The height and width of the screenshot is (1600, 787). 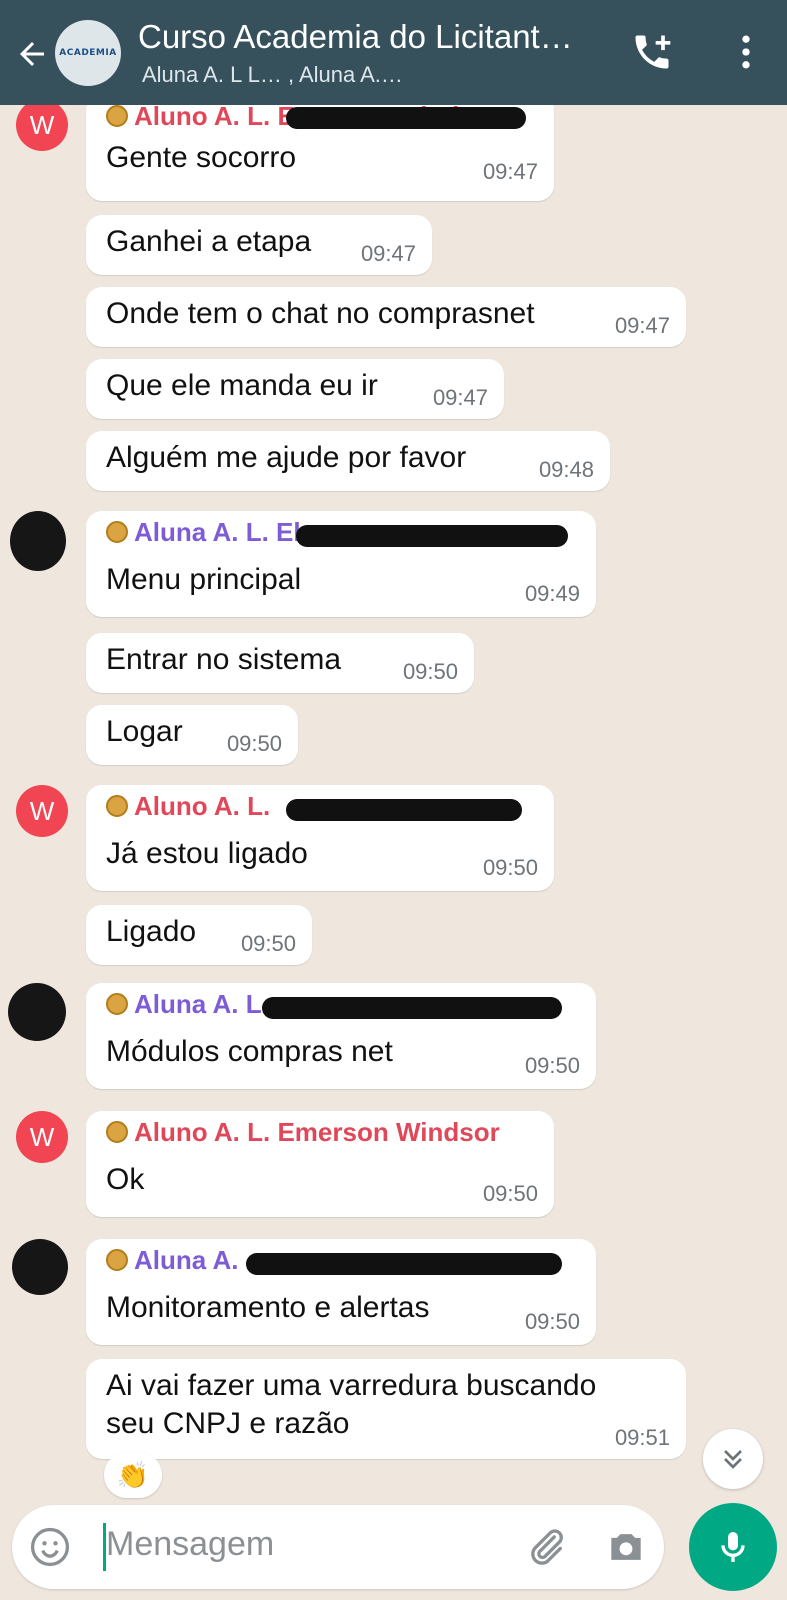 What do you see at coordinates (320, 313) in the screenshot?
I see `message-text: Onde tem o chat no comprasnet` at bounding box center [320, 313].